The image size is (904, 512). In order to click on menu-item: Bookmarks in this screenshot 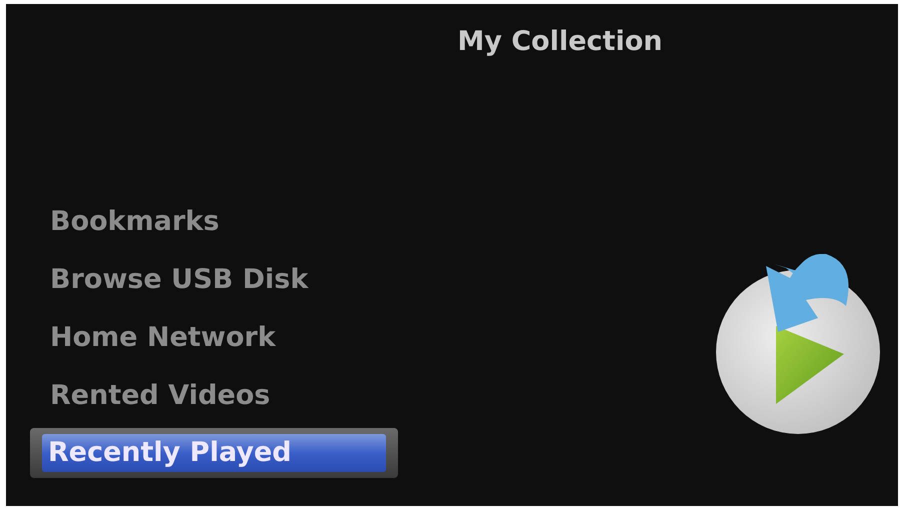, I will do `click(135, 221)`.